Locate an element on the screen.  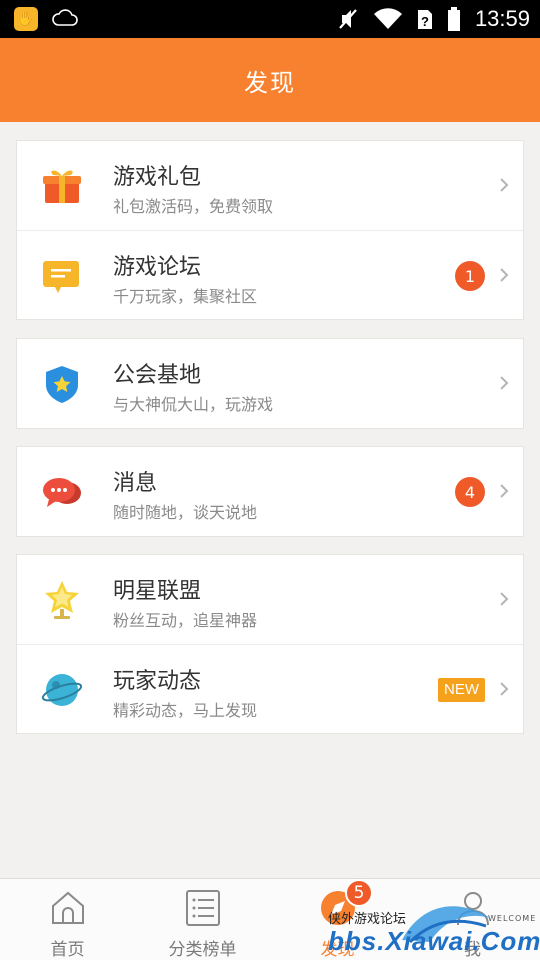
menu-card: 公会基地 与大神侃大山，玩游戏 is located at coordinates (270, 383).